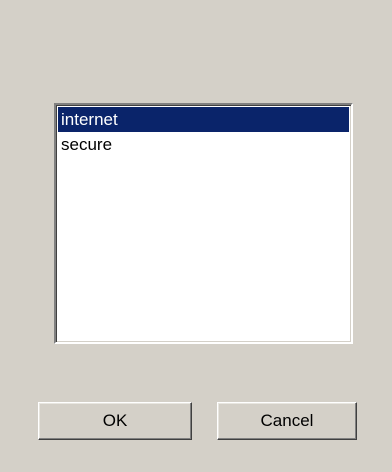 The image size is (392, 472). What do you see at coordinates (203, 144) in the screenshot?
I see `list-item-secure: secure` at bounding box center [203, 144].